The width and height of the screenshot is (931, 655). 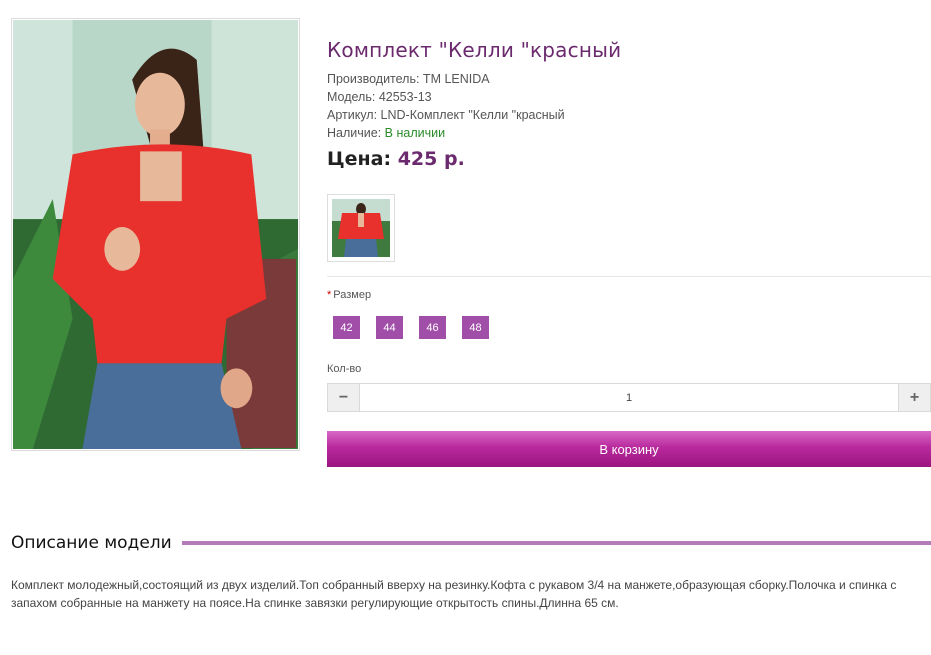 I want to click on price-label: Цена:, so click(x=359, y=159).